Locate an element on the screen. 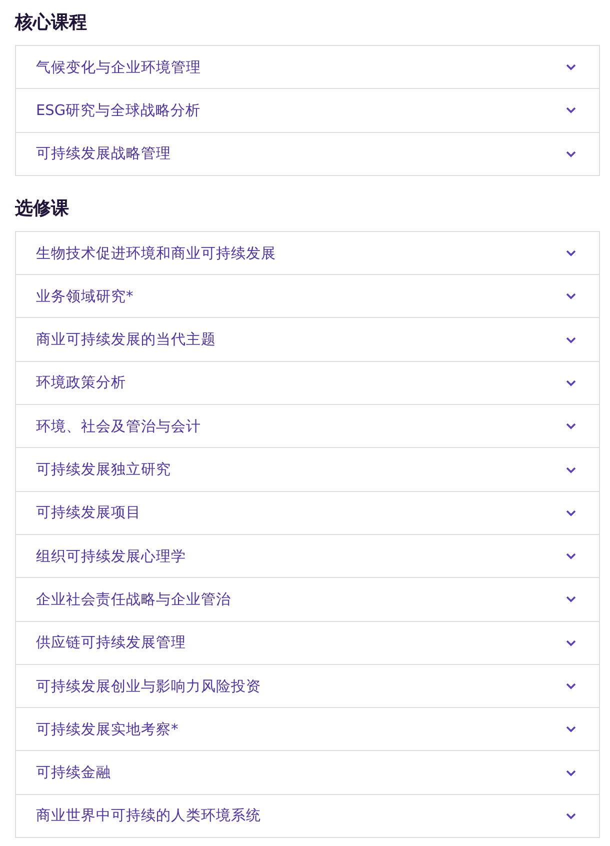 The width and height of the screenshot is (610, 846). accordion-item: 企业社会责任战略与企业管治 is located at coordinates (307, 599).